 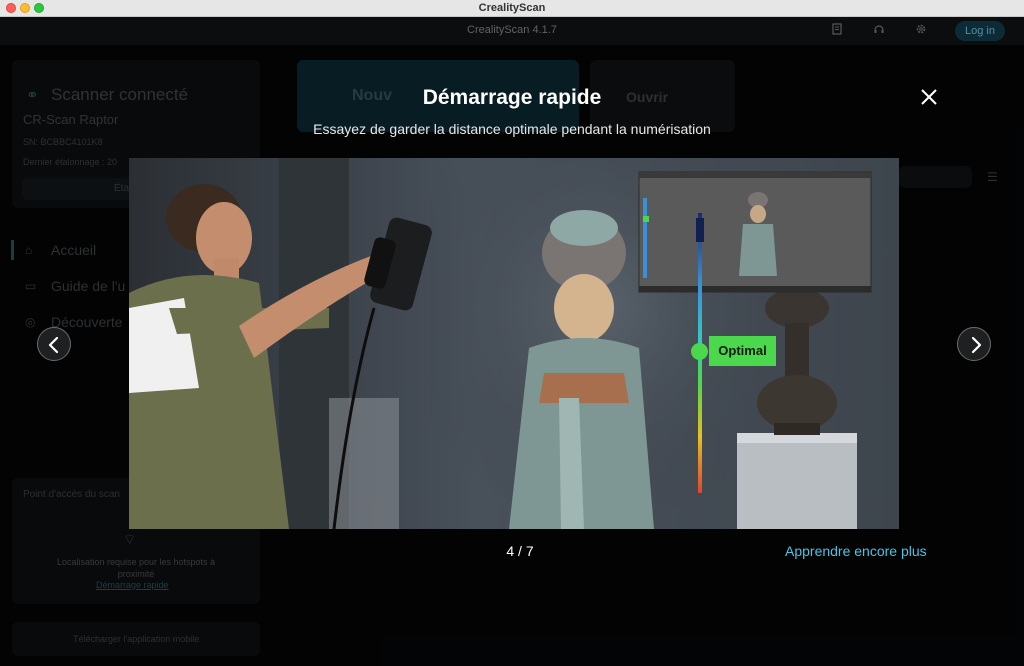 I want to click on next-slide-button, so click(x=974, y=344).